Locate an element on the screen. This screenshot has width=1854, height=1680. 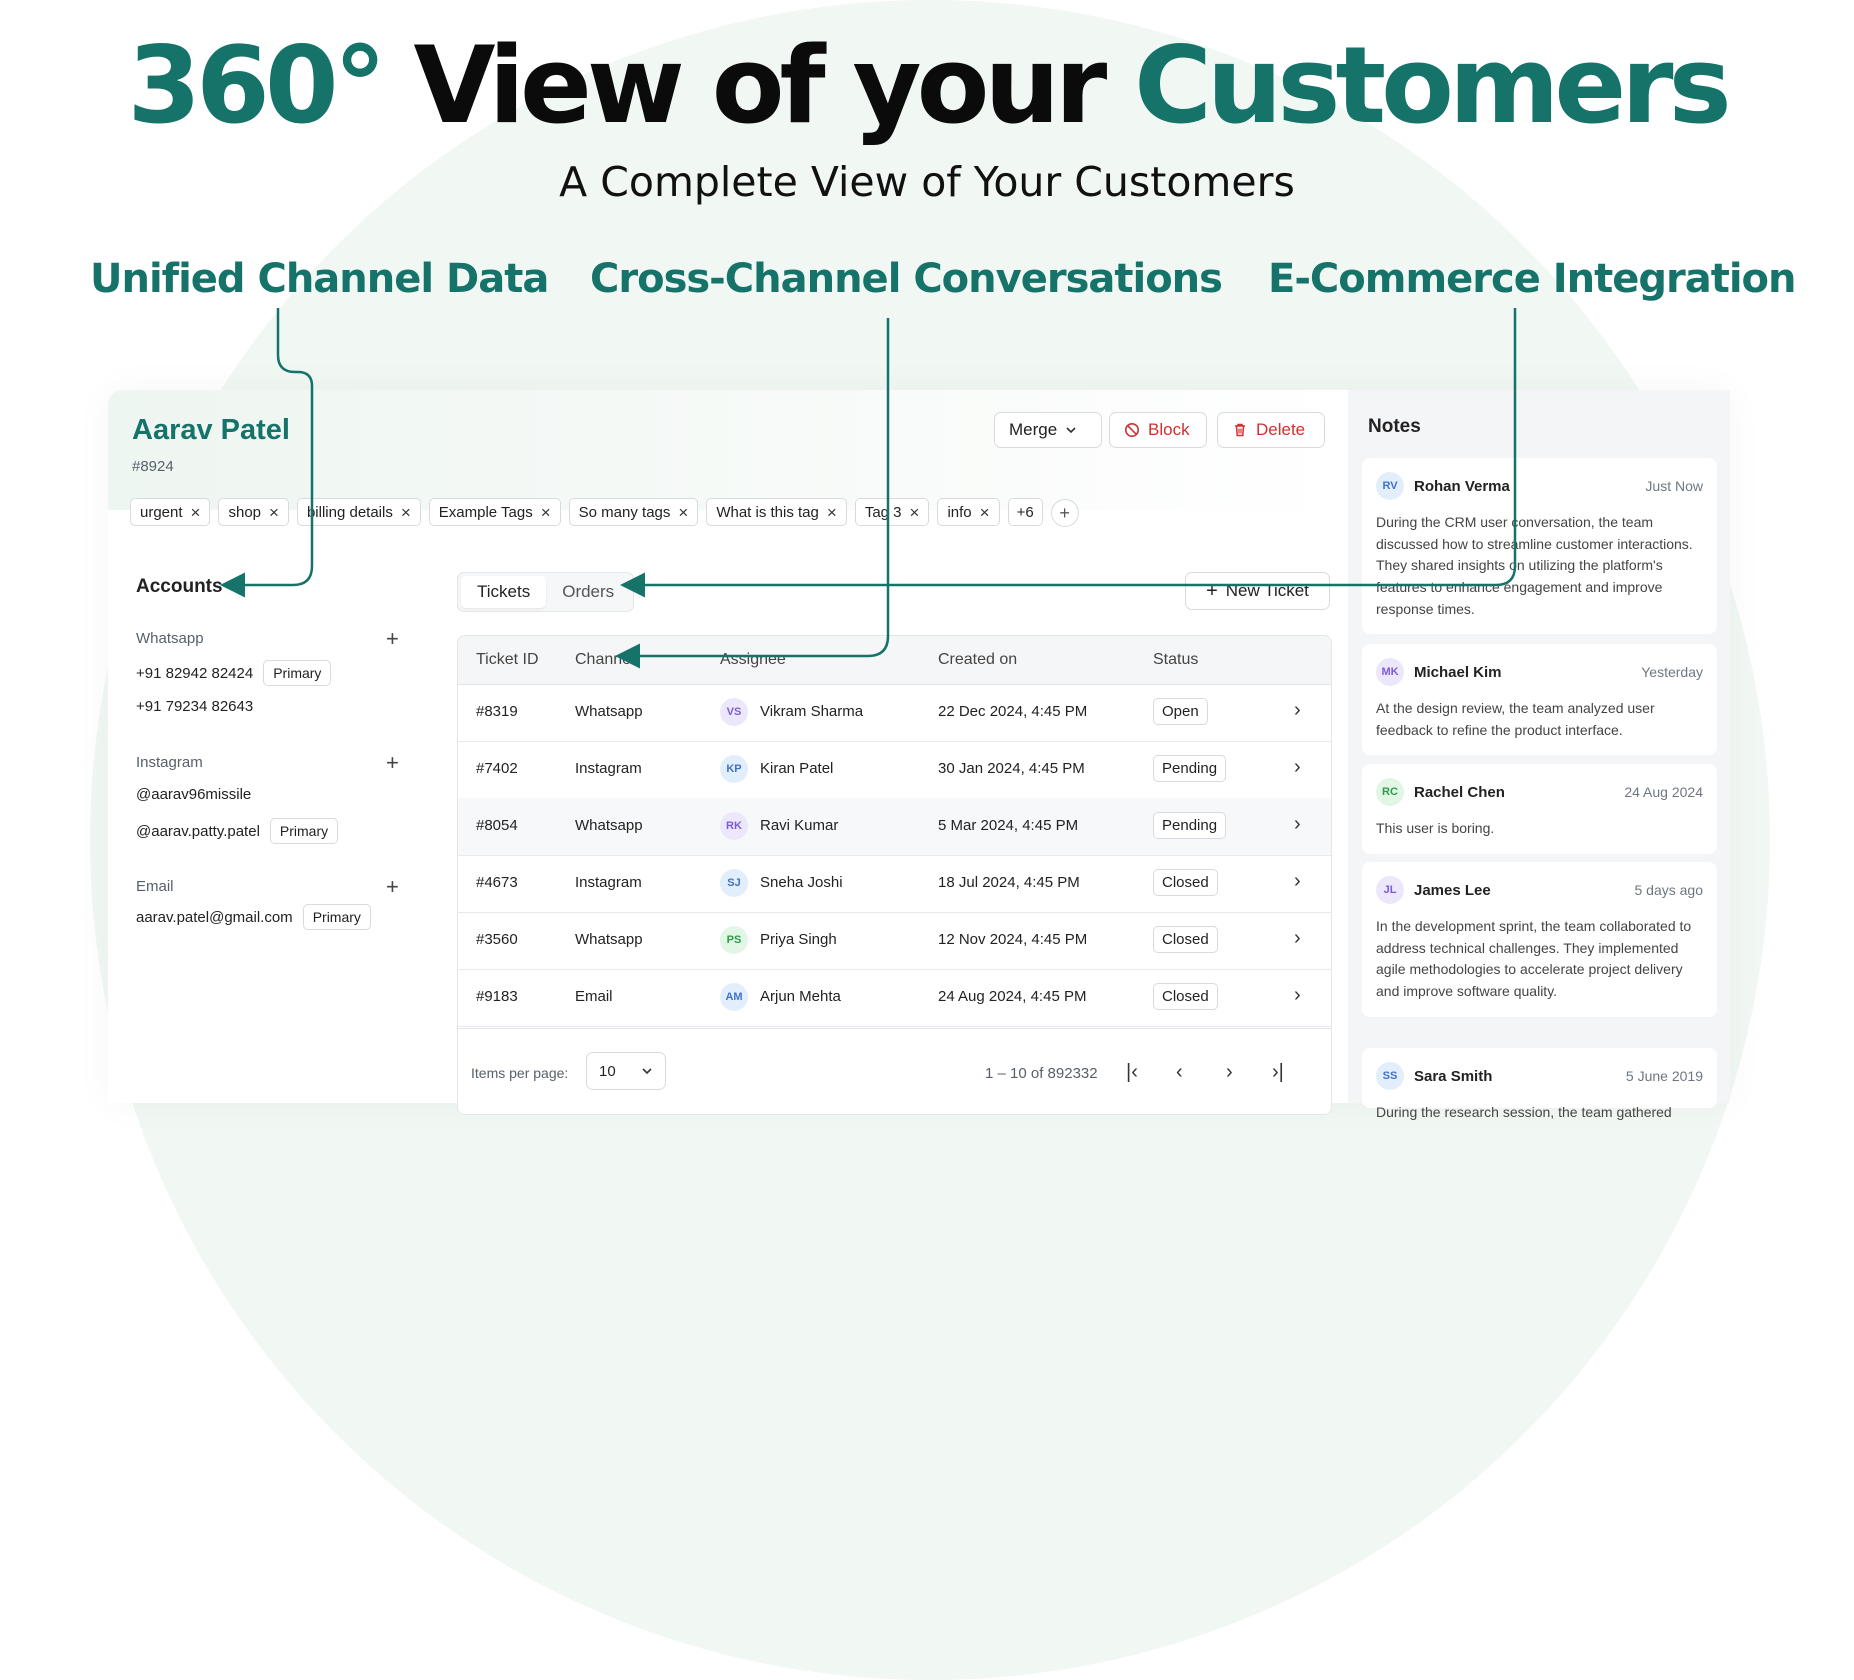
instagram-account-row: @aarav.patty.patel Primary is located at coordinates (237, 831).